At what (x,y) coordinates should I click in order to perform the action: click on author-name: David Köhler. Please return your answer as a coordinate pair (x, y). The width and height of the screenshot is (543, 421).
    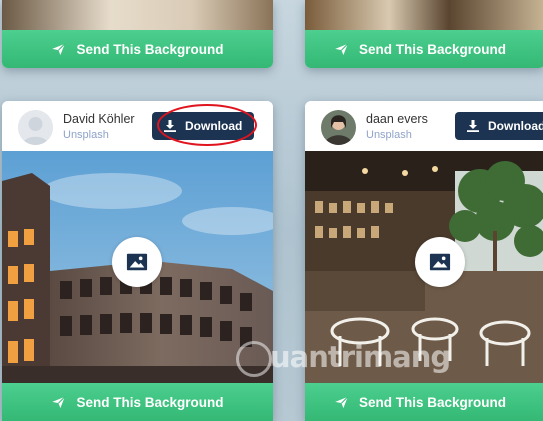
    Looking at the image, I should click on (99, 119).